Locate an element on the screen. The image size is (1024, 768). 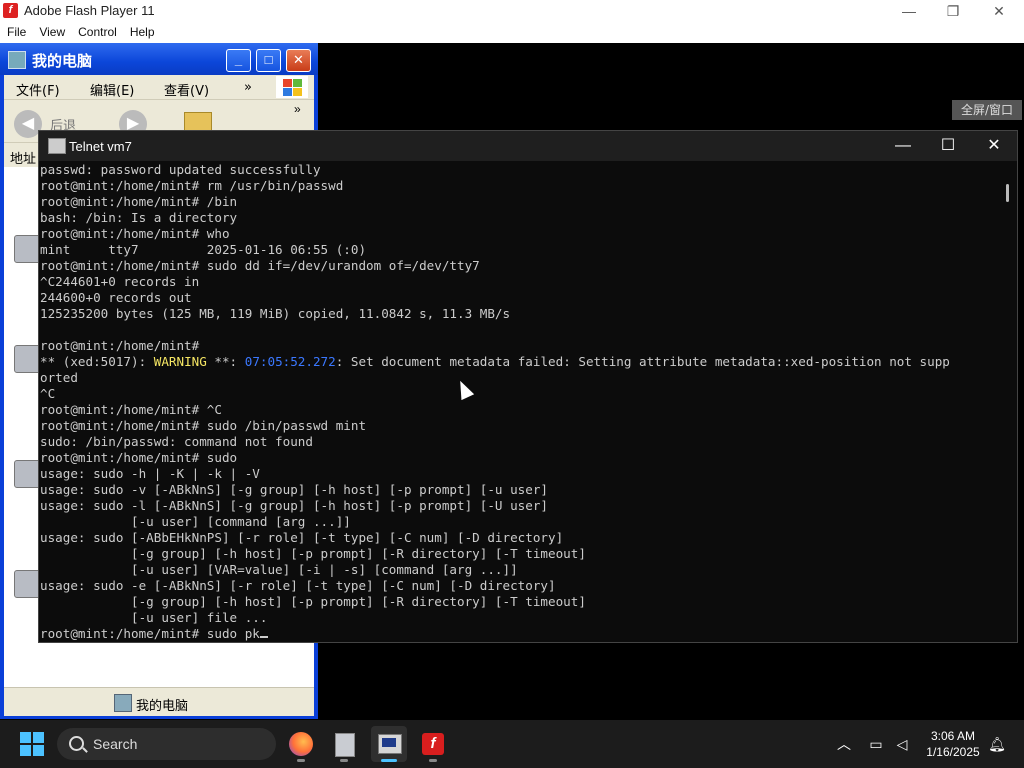
telnet-app-icon is located at coordinates (57, 146).